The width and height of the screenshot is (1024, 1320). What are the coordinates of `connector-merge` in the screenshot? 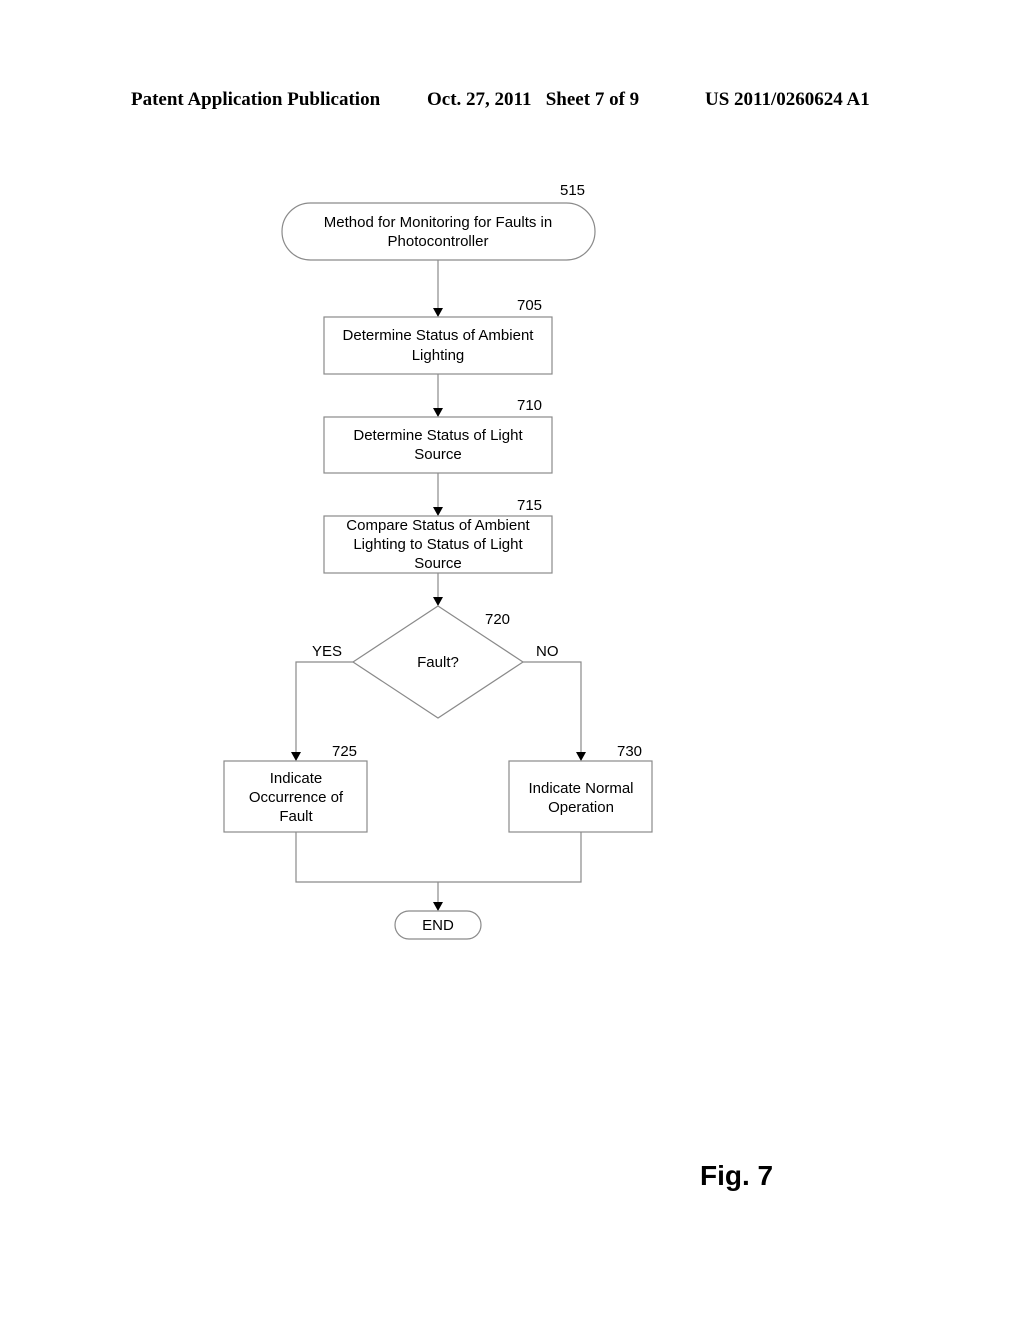 It's located at (438, 857).